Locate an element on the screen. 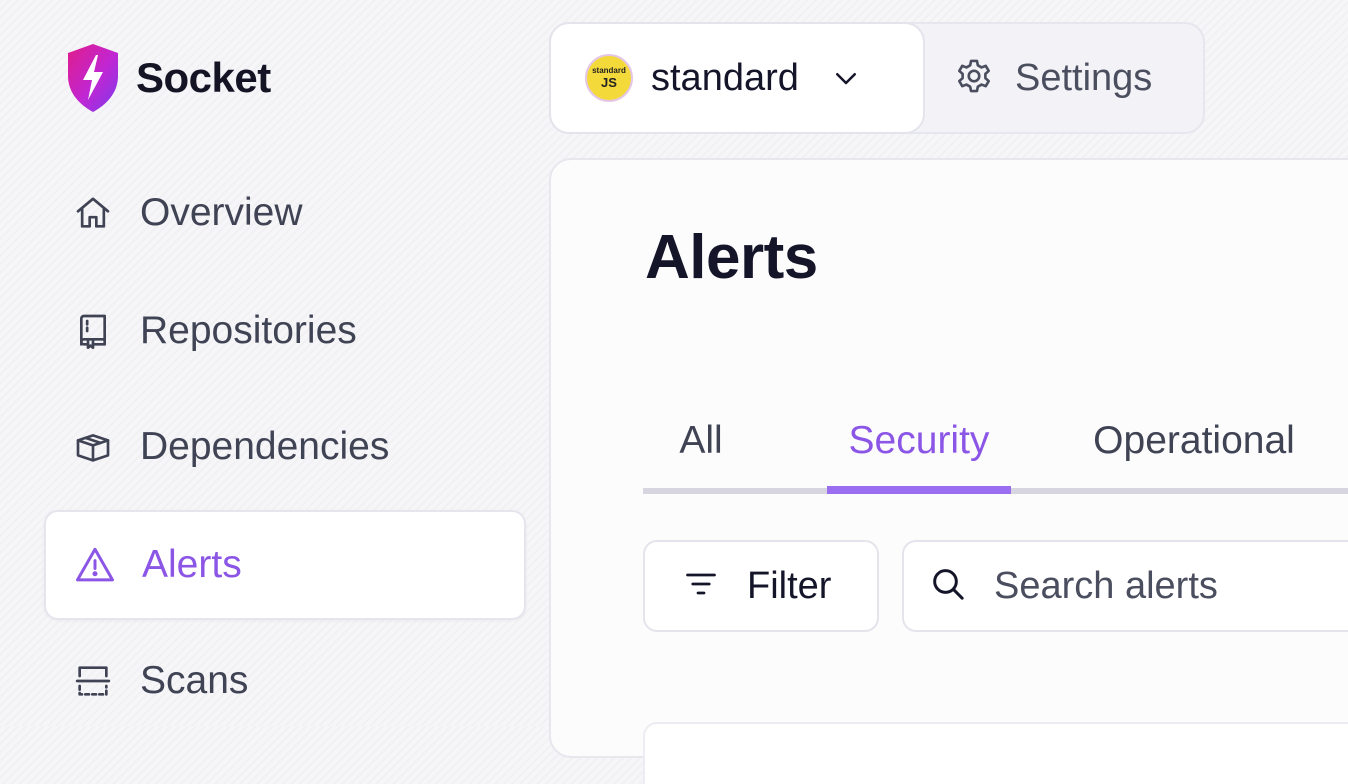  org-selector: standard JS standard is located at coordinates (737, 78).